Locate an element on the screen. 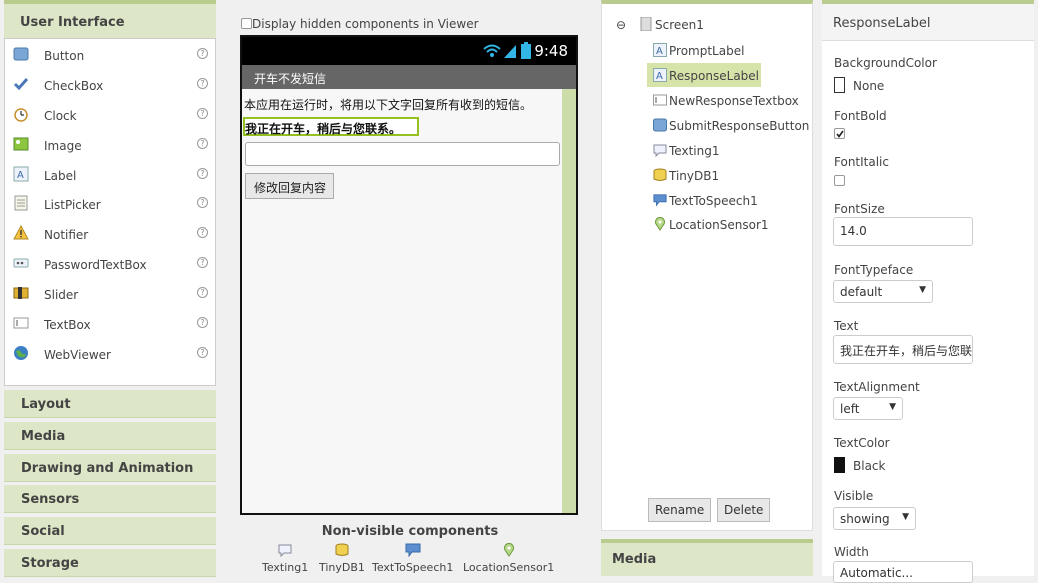  palette-item-button: Button ? is located at coordinates (110, 55).